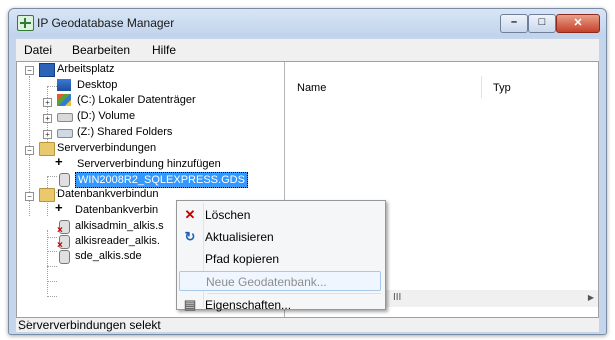 The image size is (615, 340). I want to click on menu-item-loeschen: ✕ Löschen, so click(280, 215).